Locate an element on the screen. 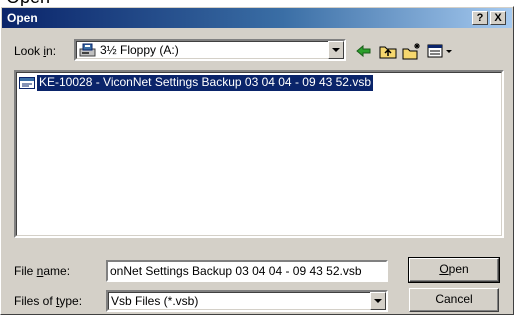 The height and width of the screenshot is (315, 514). title-bar: Open ? X is located at coordinates (257, 18).